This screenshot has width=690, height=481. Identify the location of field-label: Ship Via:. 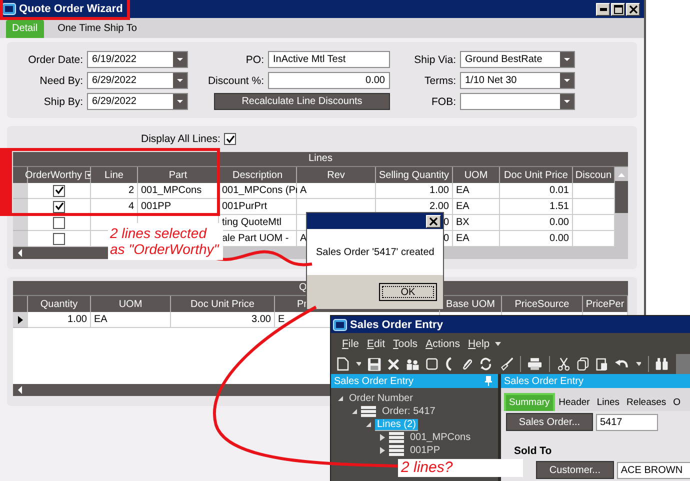
(434, 60).